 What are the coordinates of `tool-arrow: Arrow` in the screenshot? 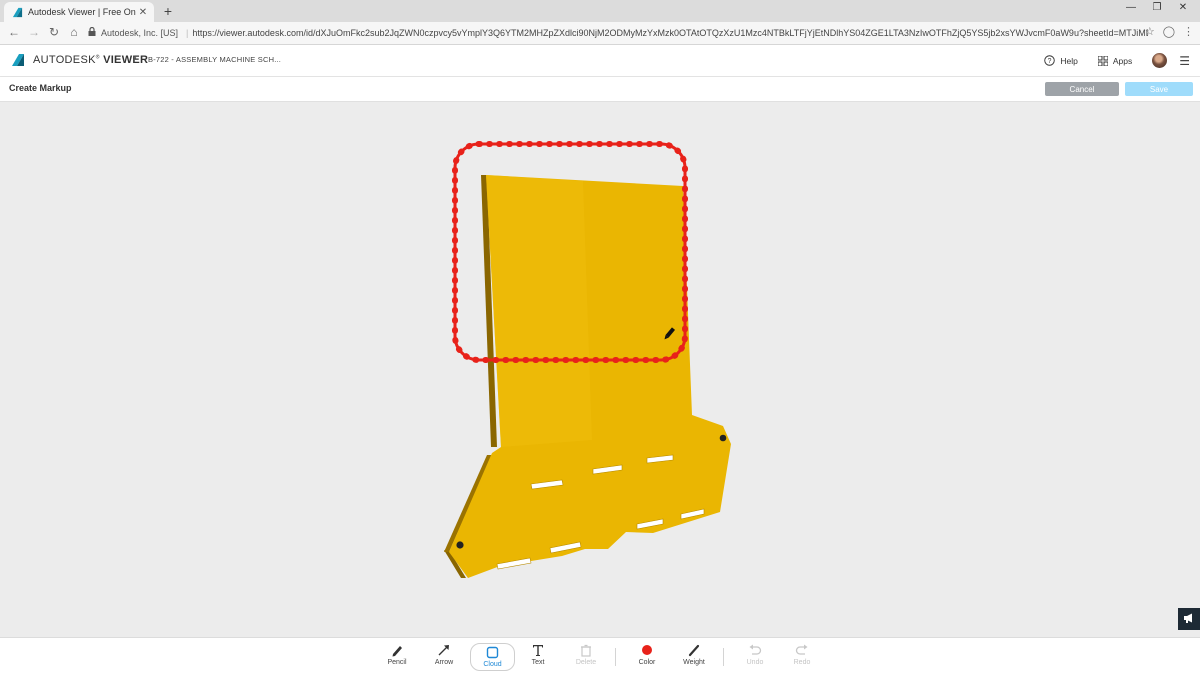 It's located at (444, 657).